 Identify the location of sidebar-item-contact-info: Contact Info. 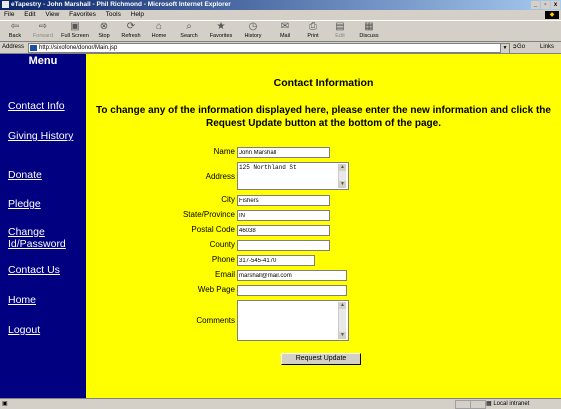
(46, 106).